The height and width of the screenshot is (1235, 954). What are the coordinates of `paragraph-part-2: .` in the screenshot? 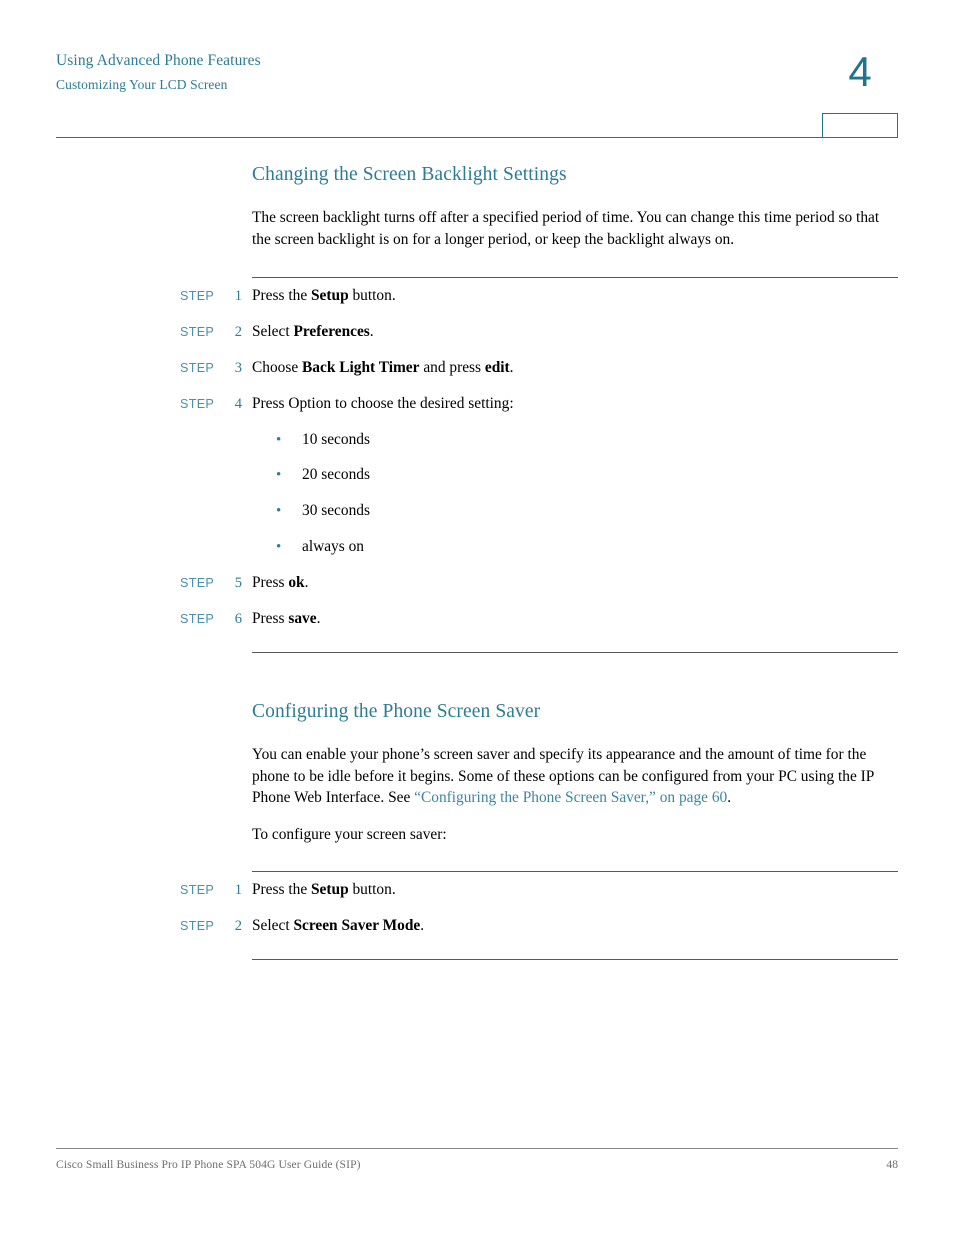 It's located at (729, 797).